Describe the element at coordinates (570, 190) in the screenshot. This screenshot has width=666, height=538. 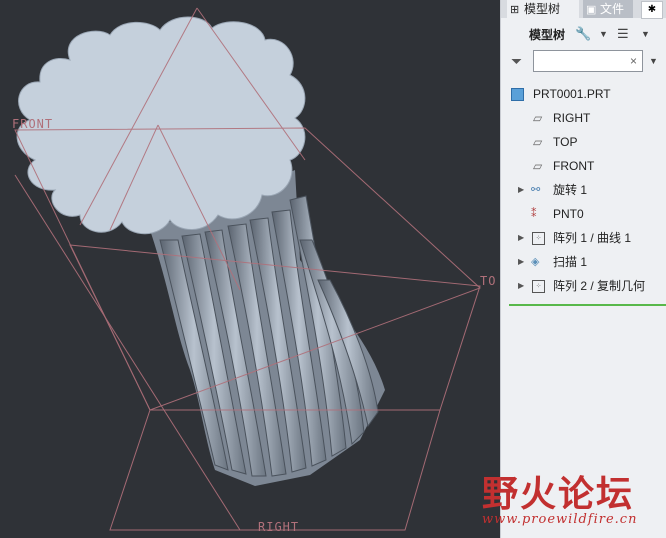
I see `tree-item-label: 旋转 1` at that location.